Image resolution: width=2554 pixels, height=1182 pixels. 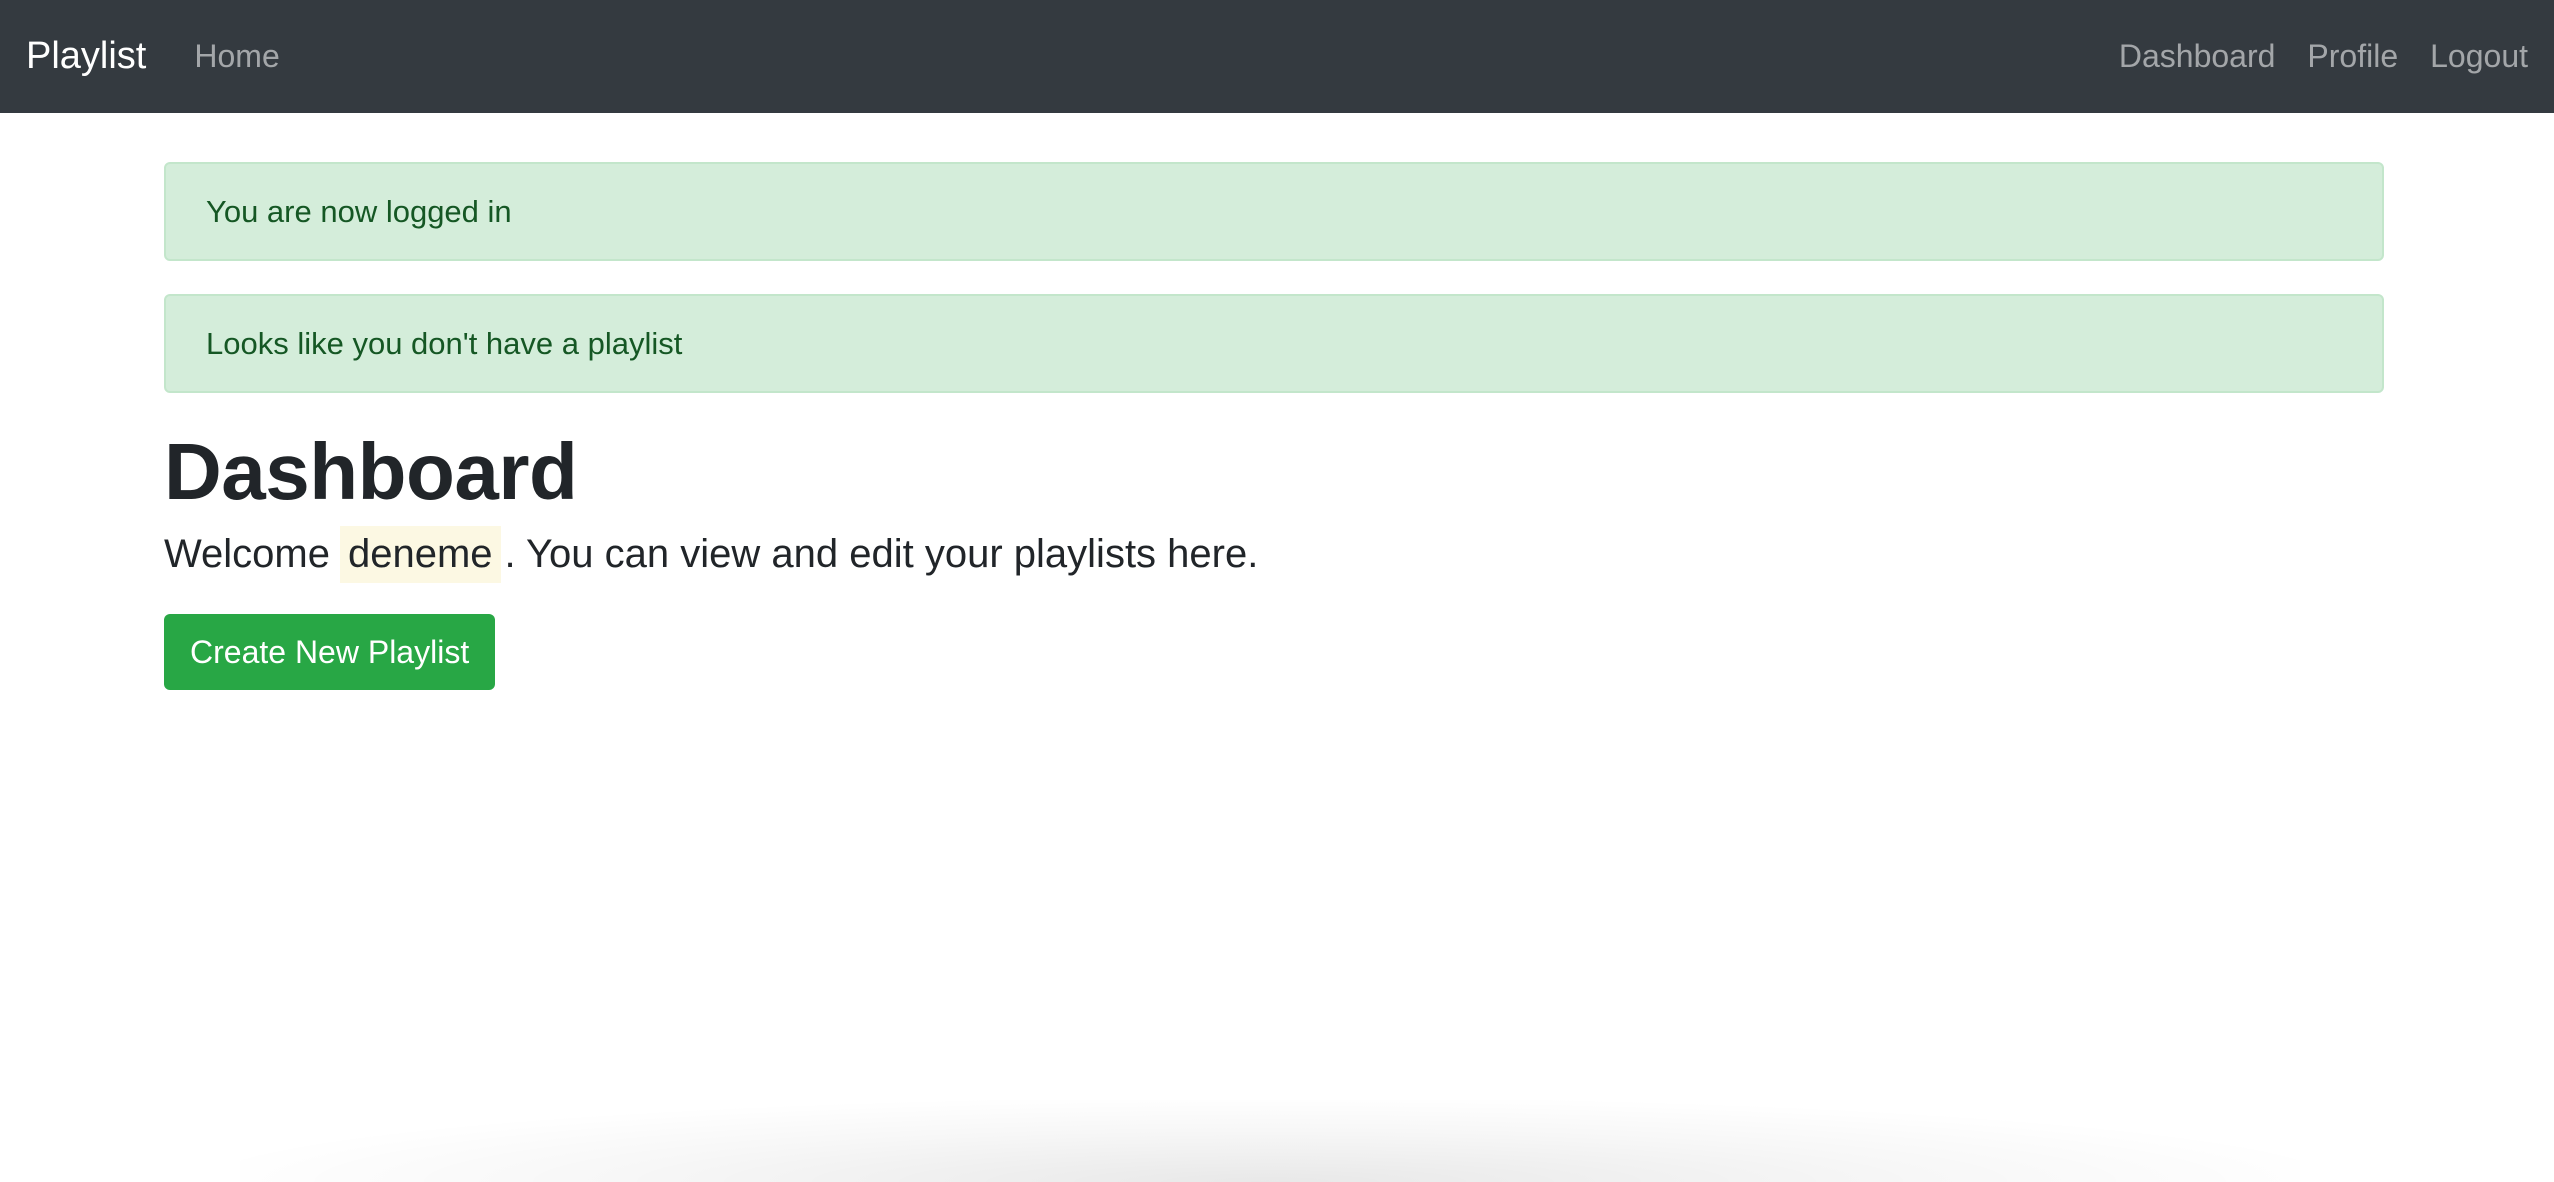 What do you see at coordinates (1270, 1141) in the screenshot?
I see `bottom-shadow-decoration` at bounding box center [1270, 1141].